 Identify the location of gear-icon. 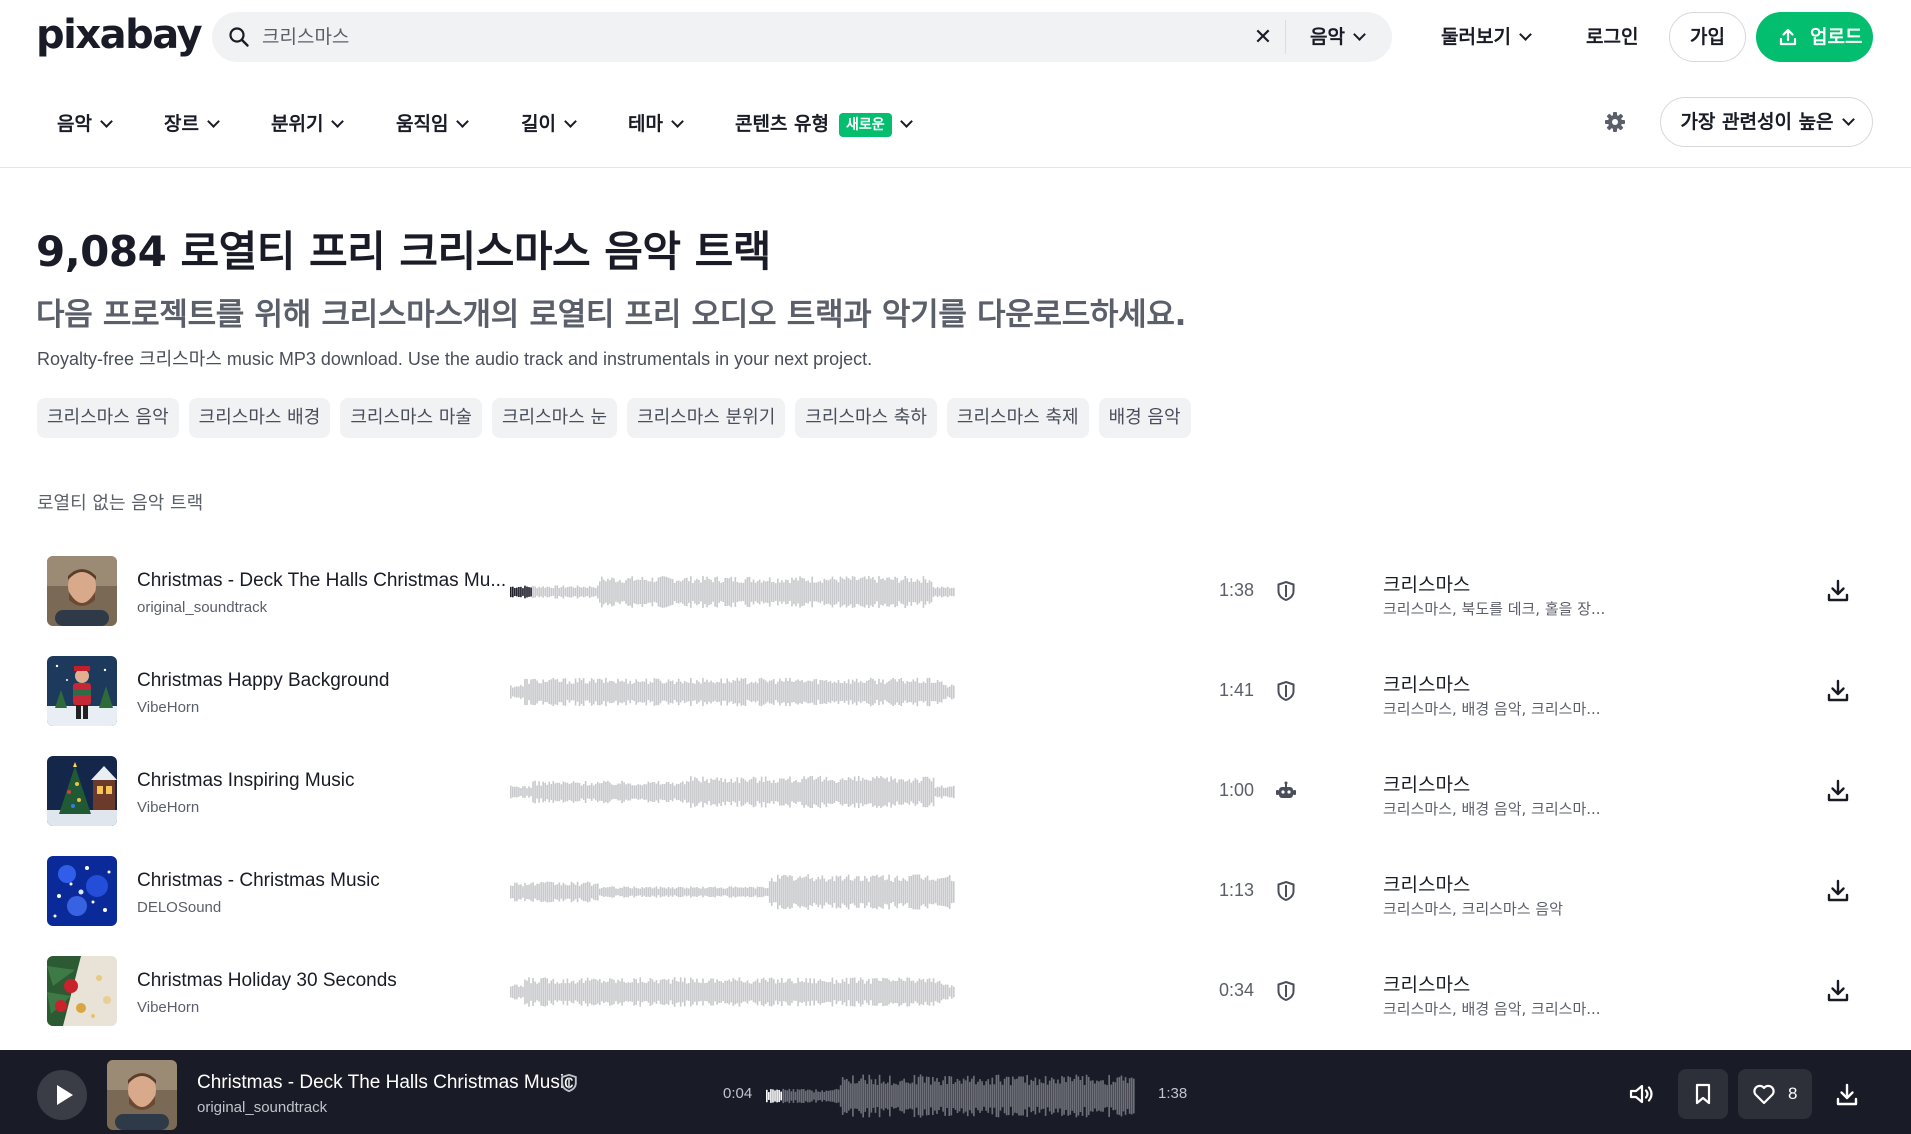
(1615, 122).